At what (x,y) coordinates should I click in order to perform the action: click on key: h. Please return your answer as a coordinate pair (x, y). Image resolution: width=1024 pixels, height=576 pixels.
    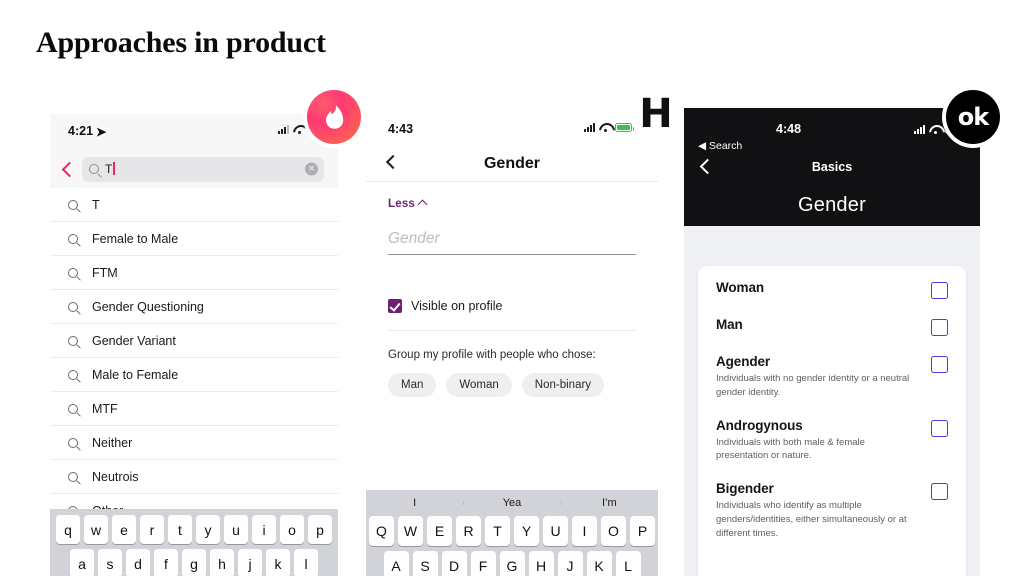
    Looking at the image, I should click on (222, 562).